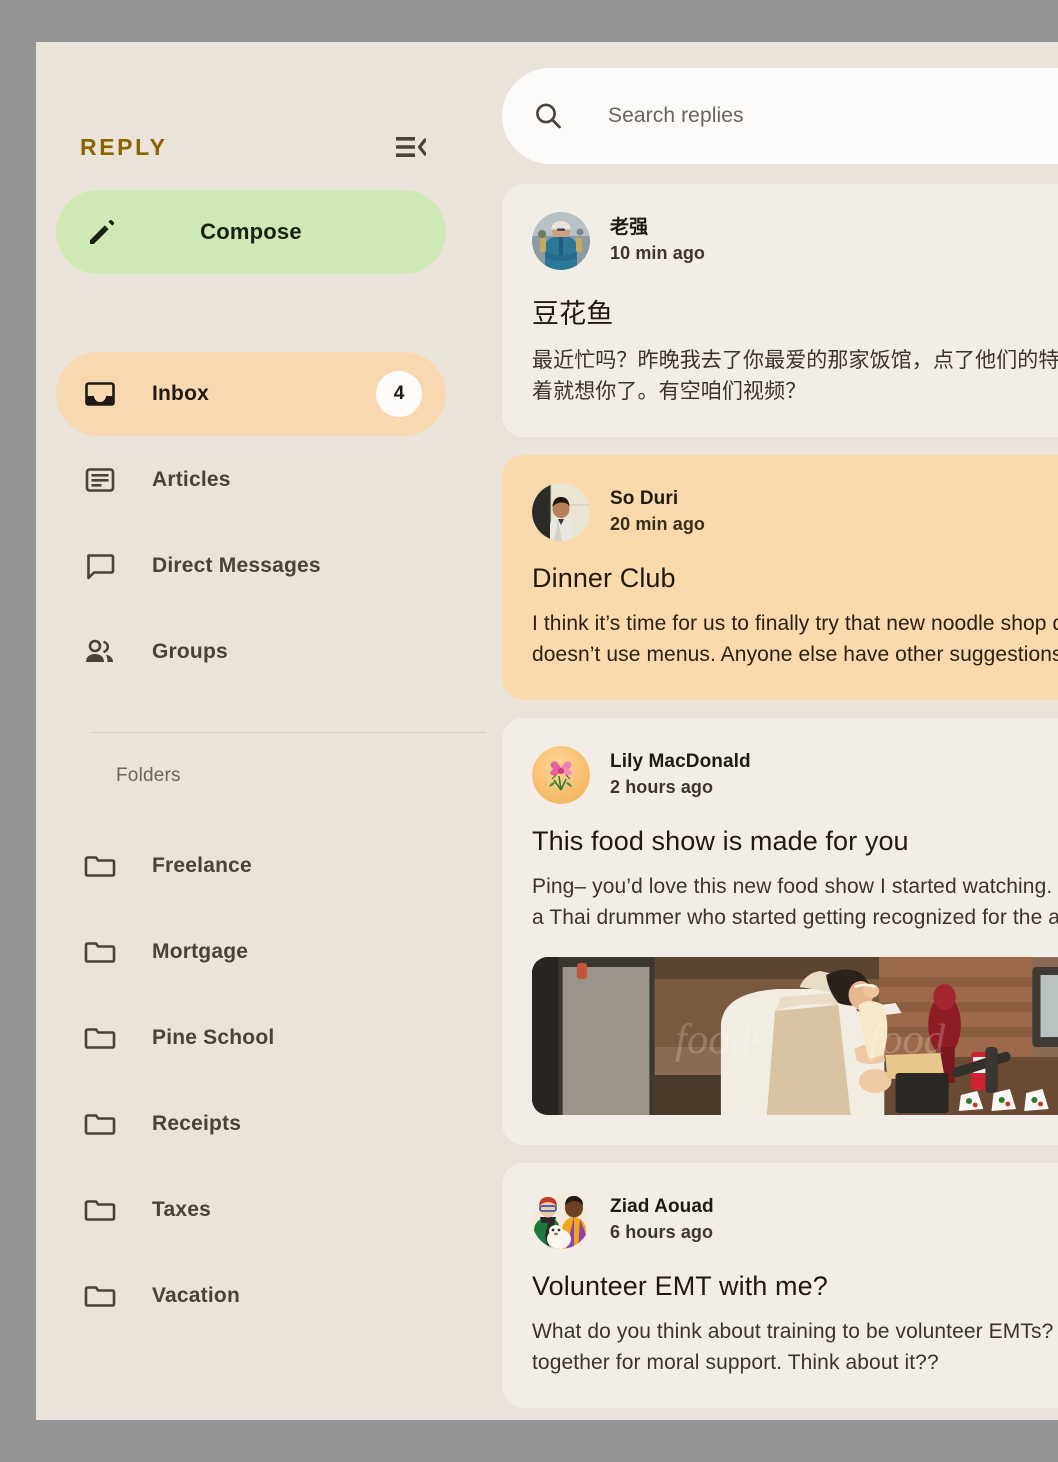 Image resolution: width=1058 pixels, height=1462 pixels. What do you see at coordinates (720, 841) in the screenshot?
I see `email-subject: This food show is made for you` at bounding box center [720, 841].